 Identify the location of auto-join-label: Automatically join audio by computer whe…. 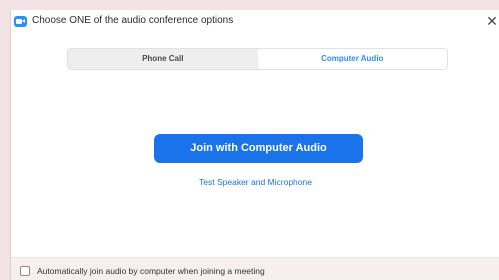
(151, 271).